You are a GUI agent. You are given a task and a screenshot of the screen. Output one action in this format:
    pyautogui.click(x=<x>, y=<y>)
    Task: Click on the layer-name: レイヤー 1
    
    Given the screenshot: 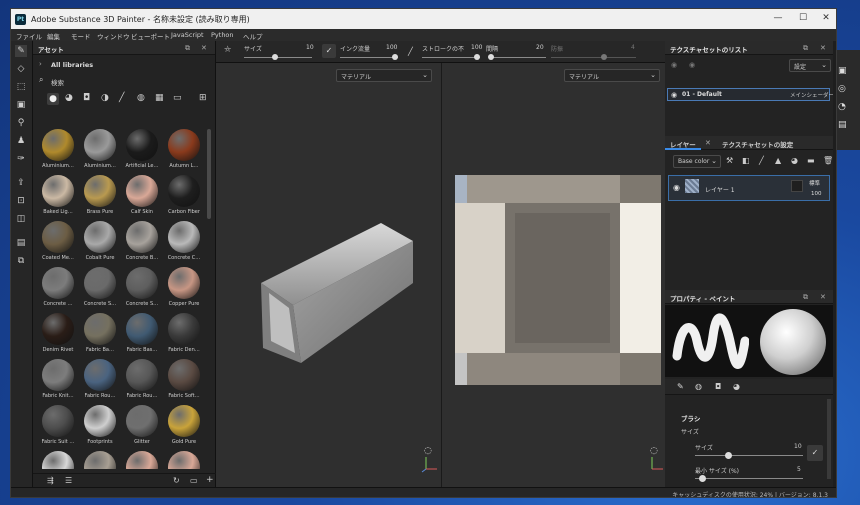 What is the action you would take?
    pyautogui.click(x=720, y=189)
    